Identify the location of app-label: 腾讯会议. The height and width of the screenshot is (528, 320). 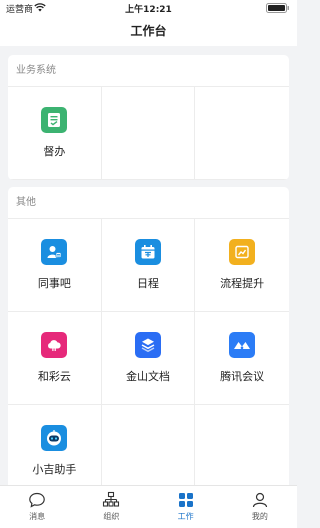
(242, 376).